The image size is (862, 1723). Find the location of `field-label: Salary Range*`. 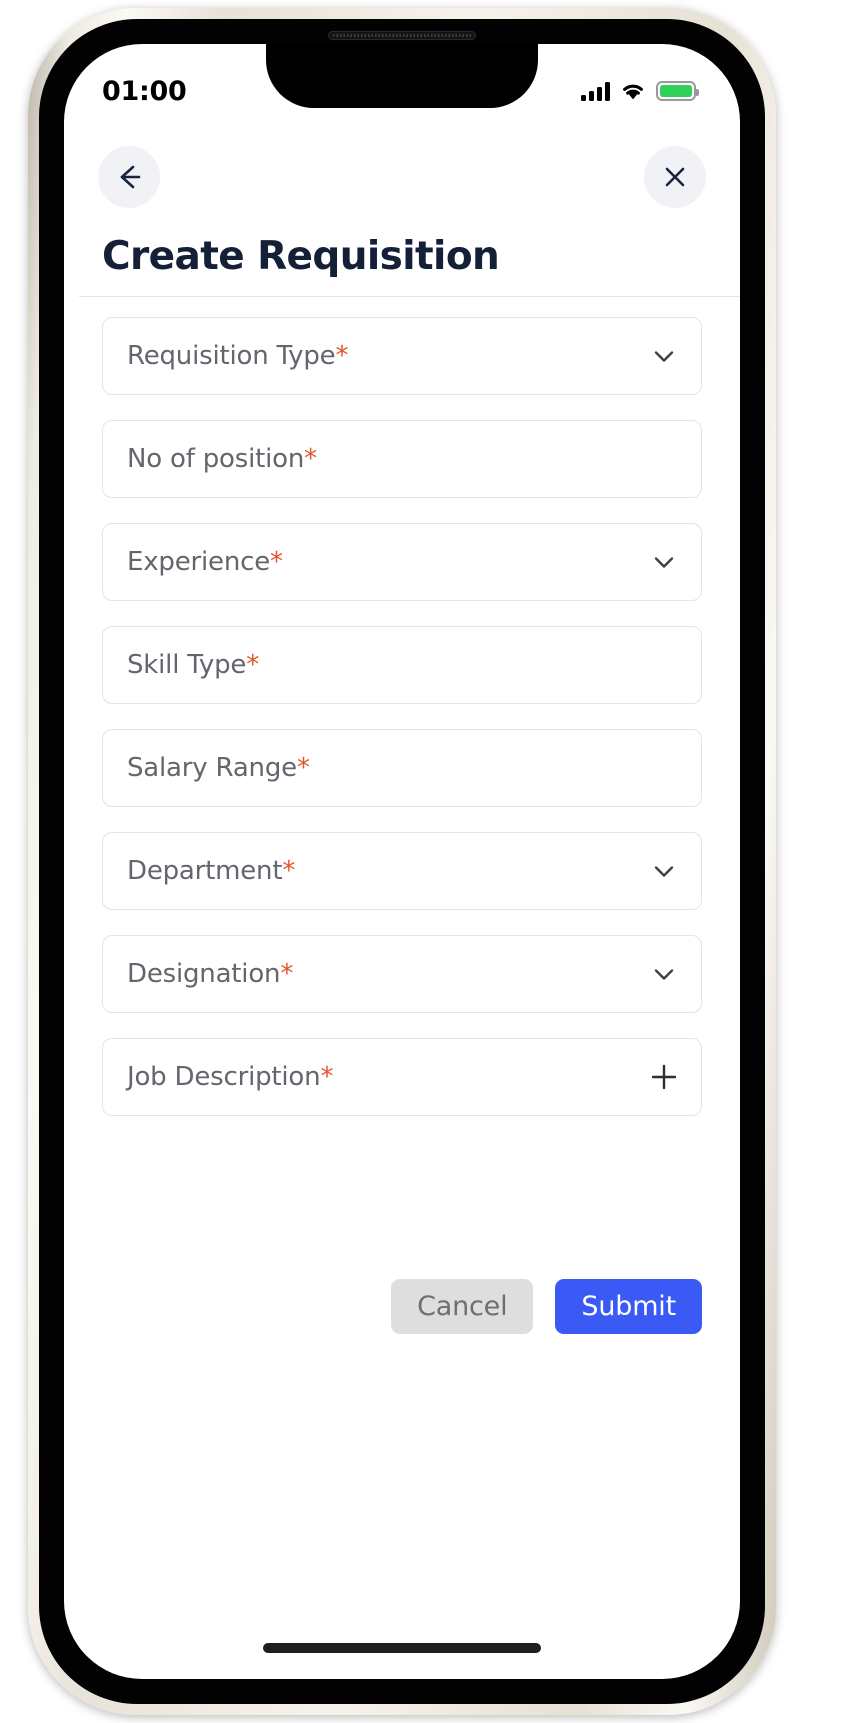

field-label: Salary Range* is located at coordinates (218, 768).